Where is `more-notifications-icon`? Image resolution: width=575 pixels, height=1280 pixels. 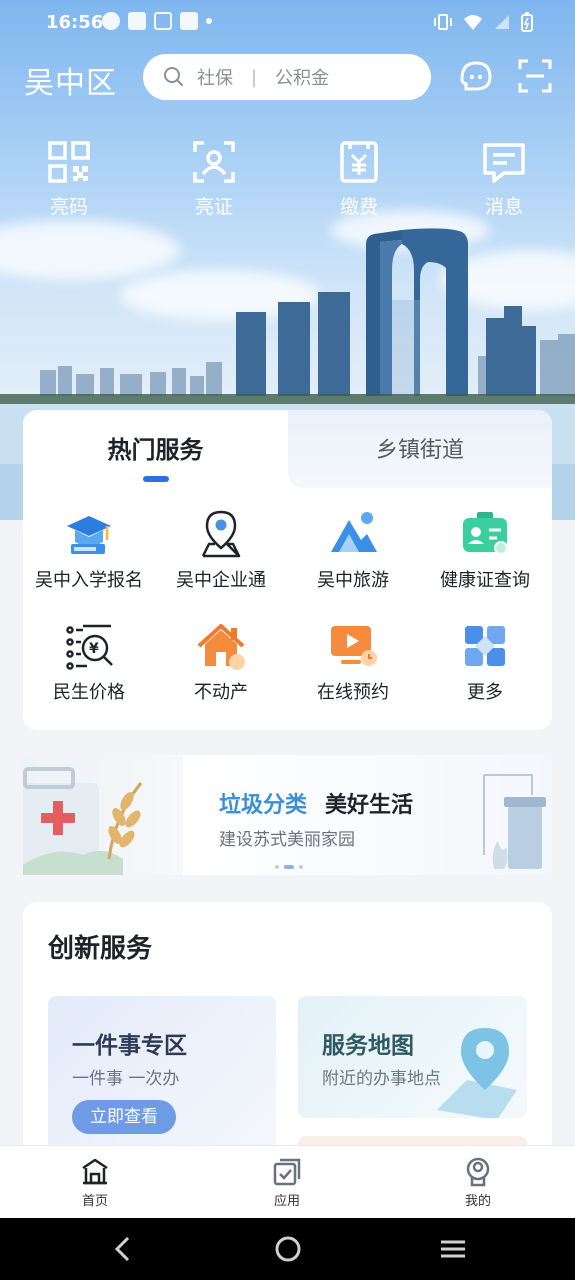
more-notifications-icon is located at coordinates (209, 21).